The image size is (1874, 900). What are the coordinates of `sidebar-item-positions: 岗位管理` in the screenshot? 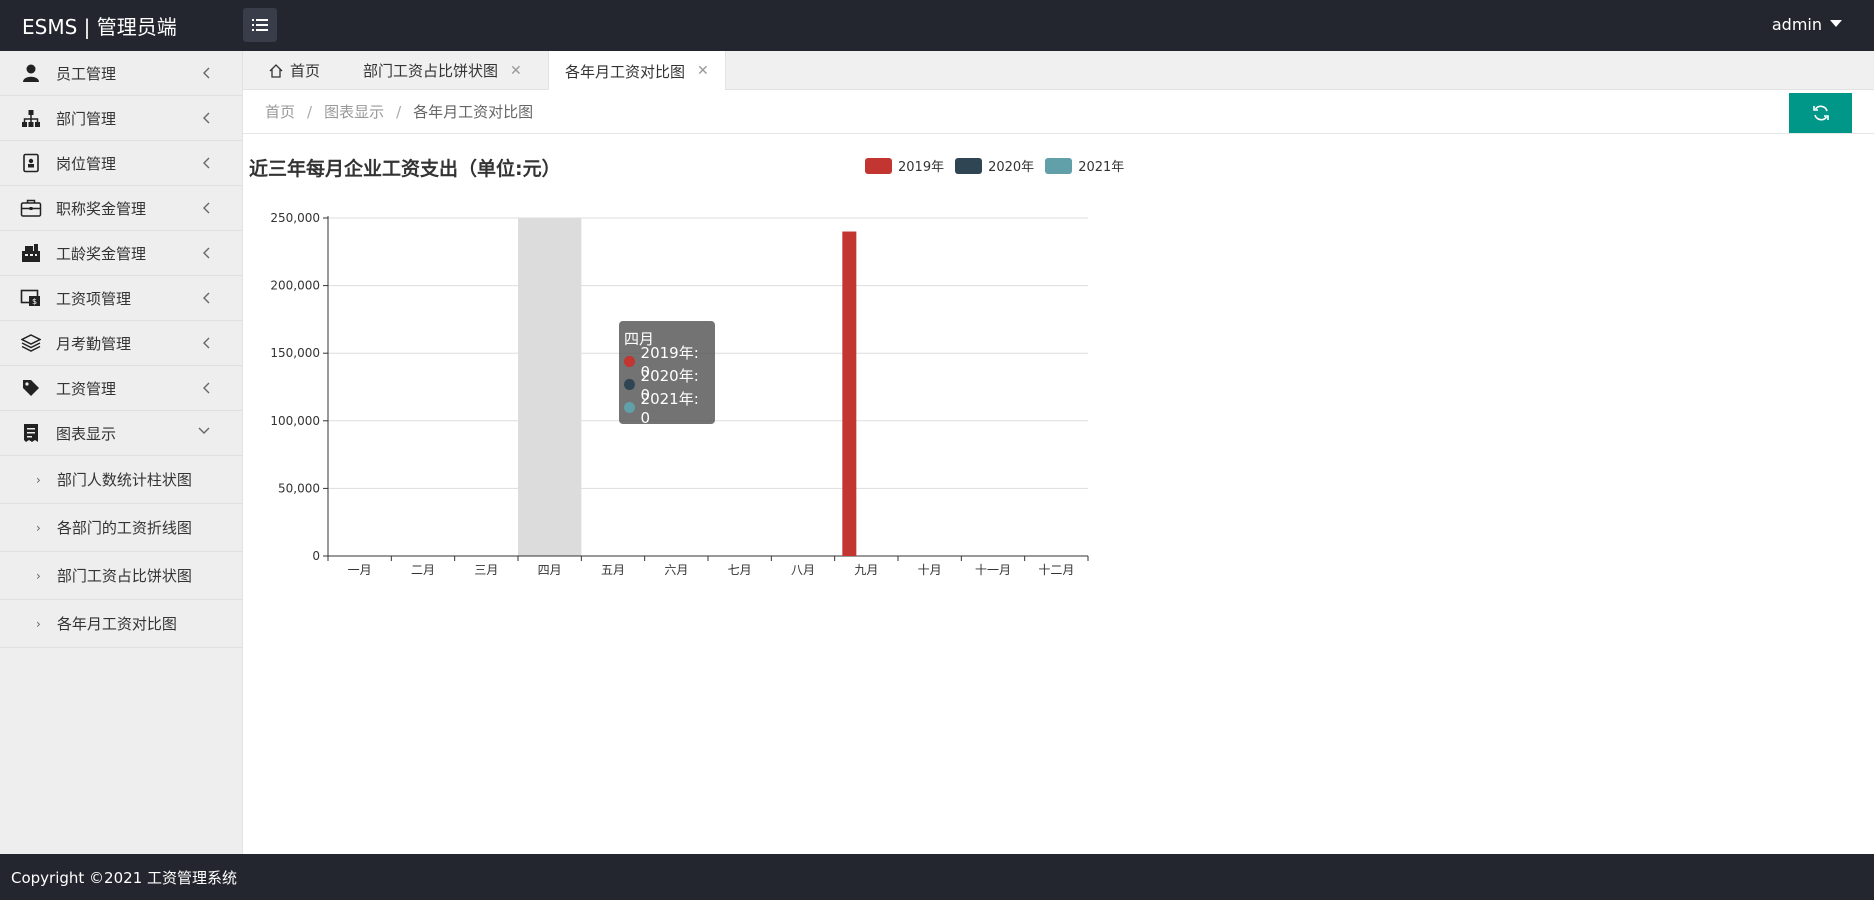 It's located at (121, 163).